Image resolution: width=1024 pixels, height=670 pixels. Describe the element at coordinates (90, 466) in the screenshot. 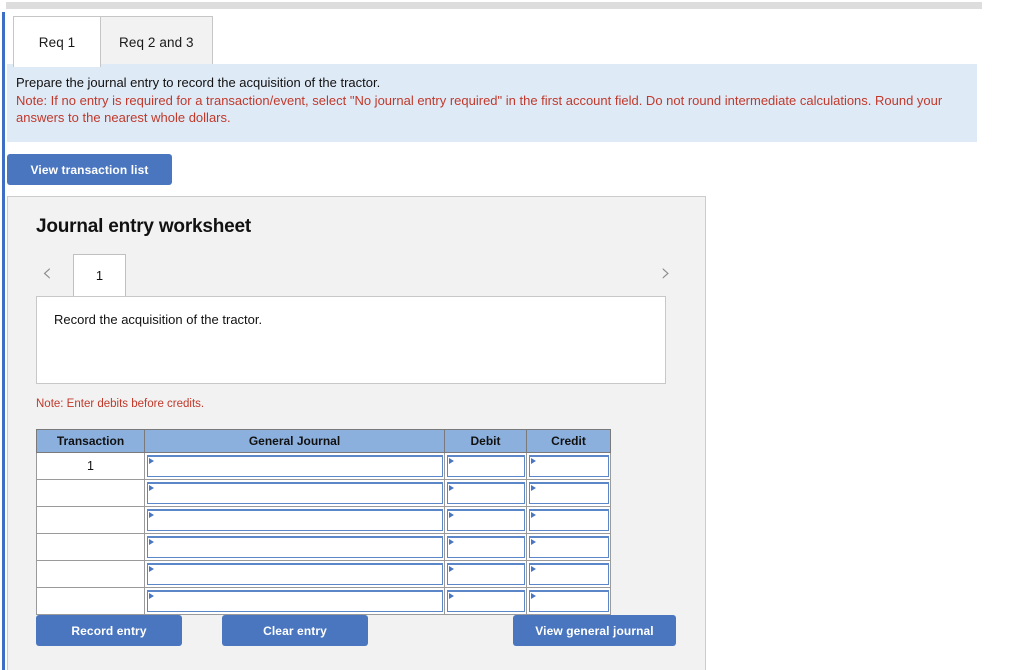

I see `transaction-number-cell: 1` at that location.